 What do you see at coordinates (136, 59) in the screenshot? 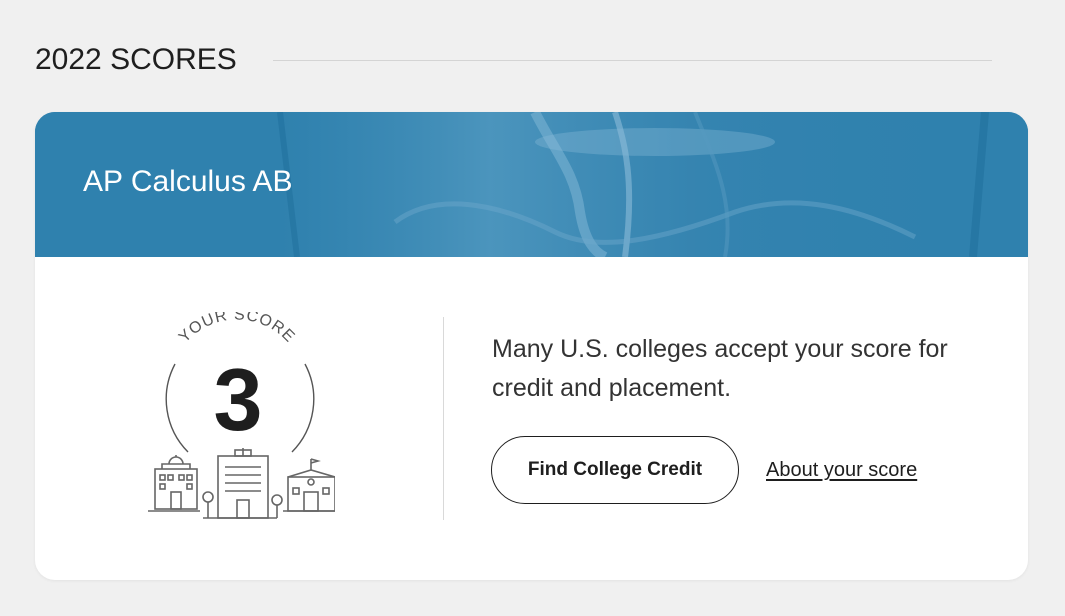
I see `section-title: 2022 SCORES` at bounding box center [136, 59].